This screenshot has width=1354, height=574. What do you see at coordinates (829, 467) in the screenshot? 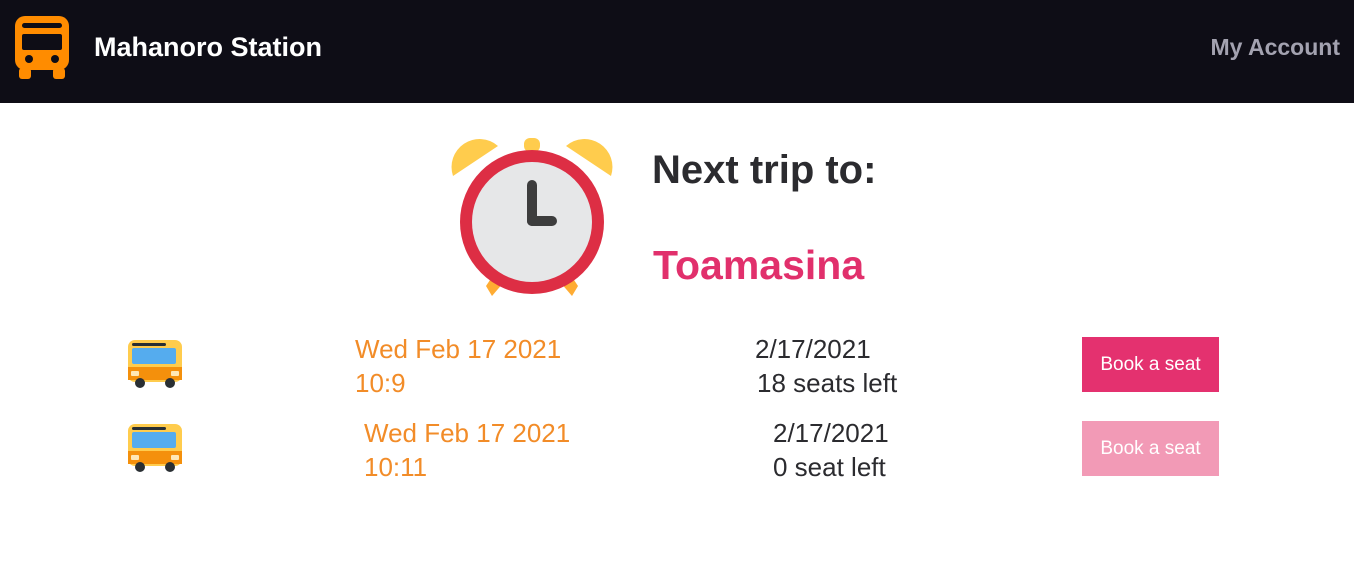
I see `seats-left: 0 seat left` at bounding box center [829, 467].